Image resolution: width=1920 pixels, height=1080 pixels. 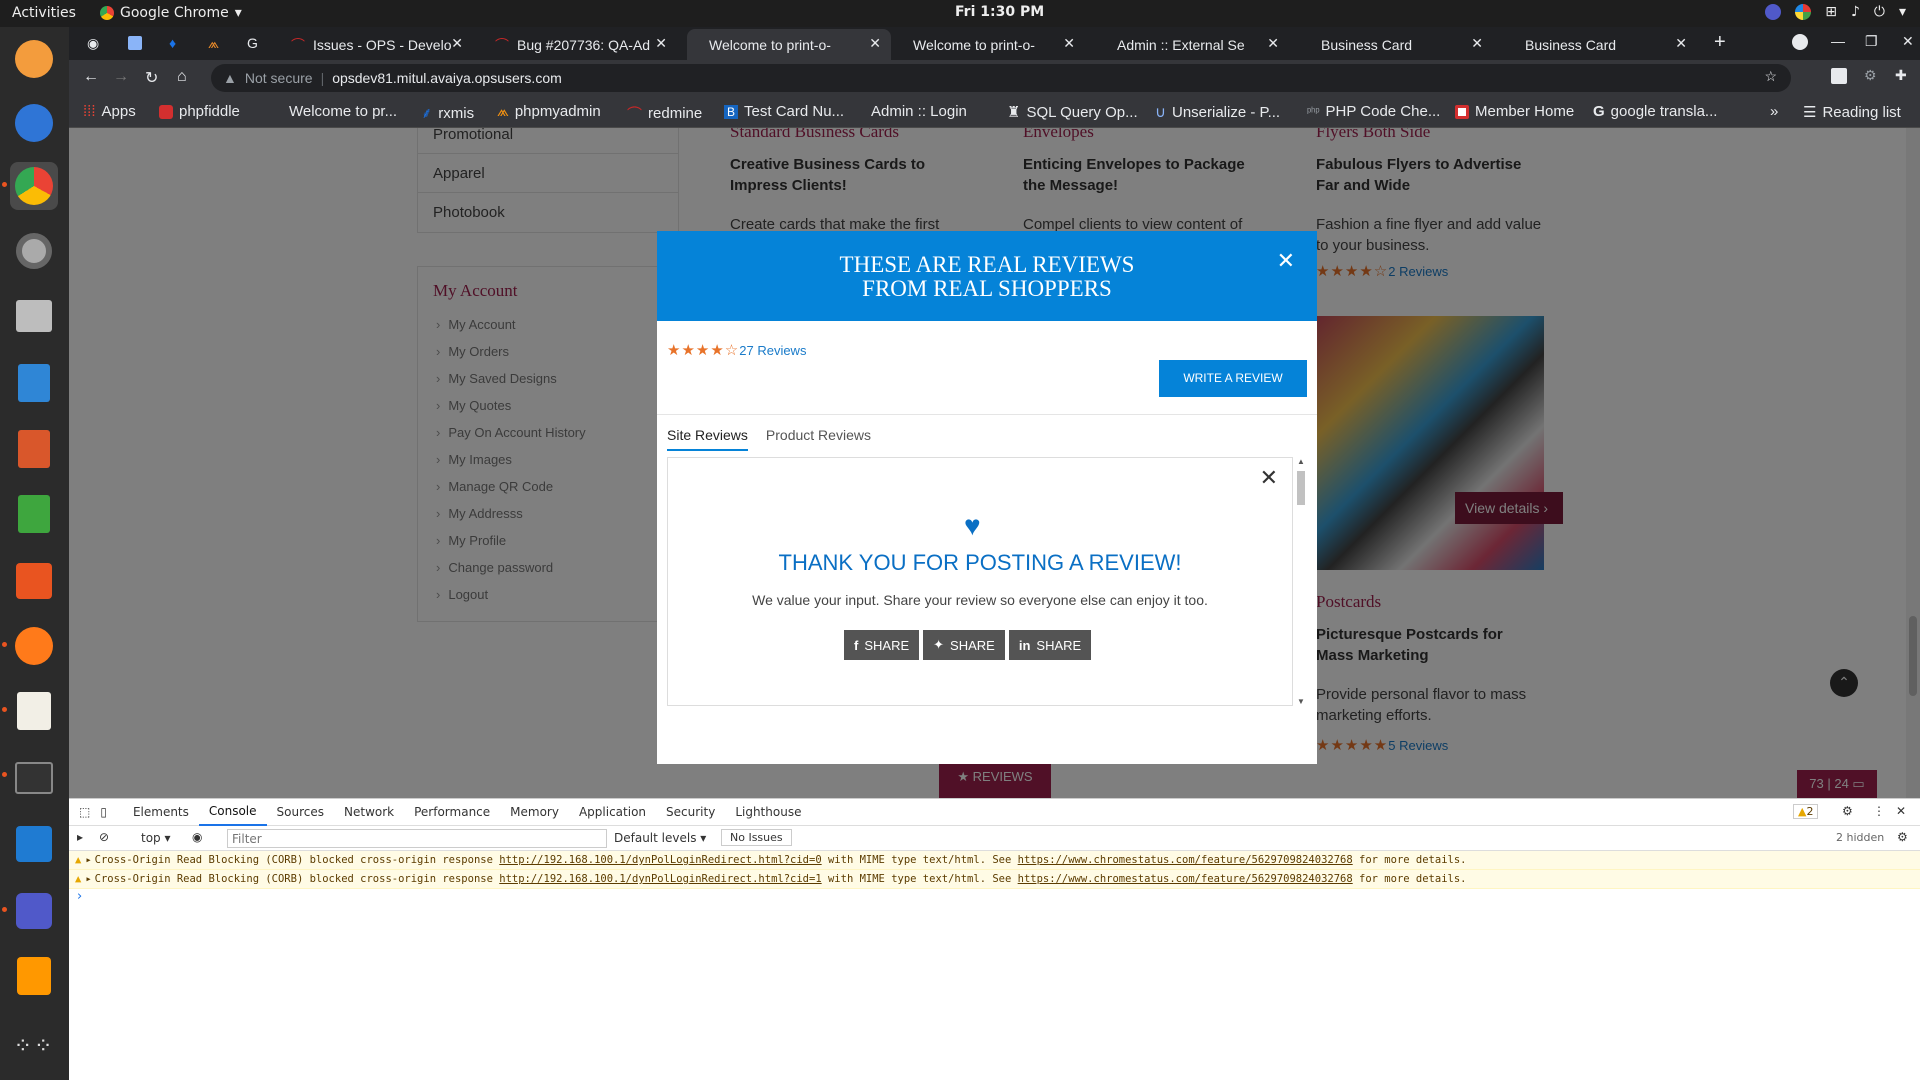 What do you see at coordinates (213, 43) in the screenshot?
I see `pinned-tab-icon: ⩕` at bounding box center [213, 43].